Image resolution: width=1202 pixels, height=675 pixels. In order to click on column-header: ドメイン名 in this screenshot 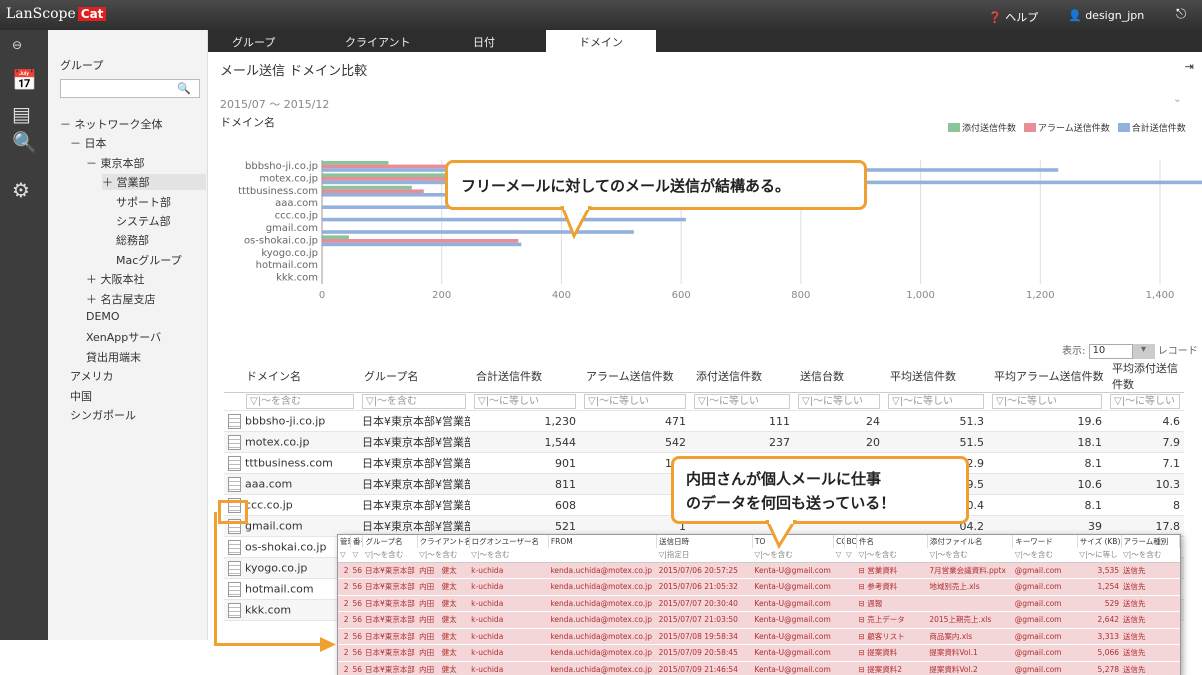, I will do `click(291, 376)`.